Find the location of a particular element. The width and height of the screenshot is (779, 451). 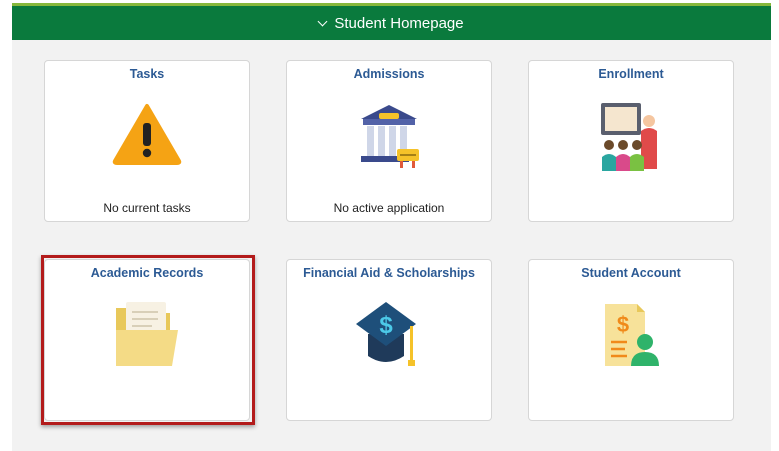

tile-admissions: Admissions No active application is located at coordinates (389, 141).